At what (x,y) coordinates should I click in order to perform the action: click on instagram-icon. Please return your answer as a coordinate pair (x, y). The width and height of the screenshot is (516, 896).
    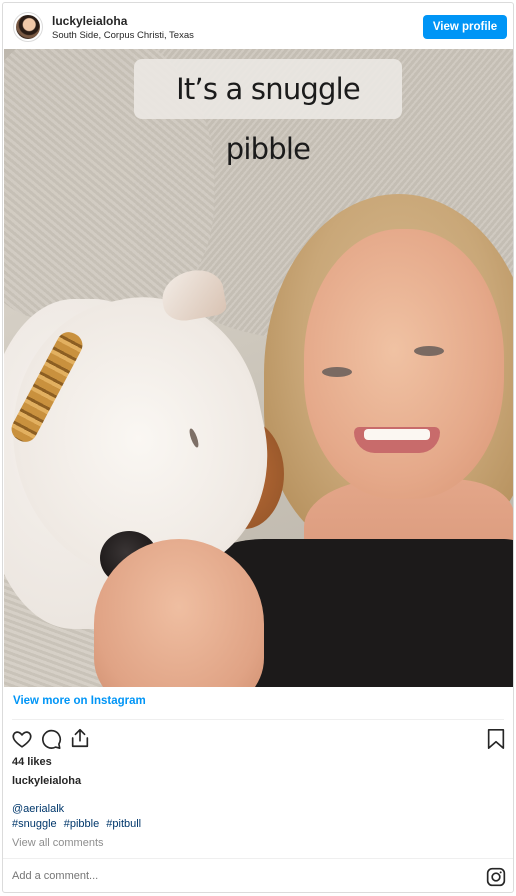
    Looking at the image, I should click on (496, 877).